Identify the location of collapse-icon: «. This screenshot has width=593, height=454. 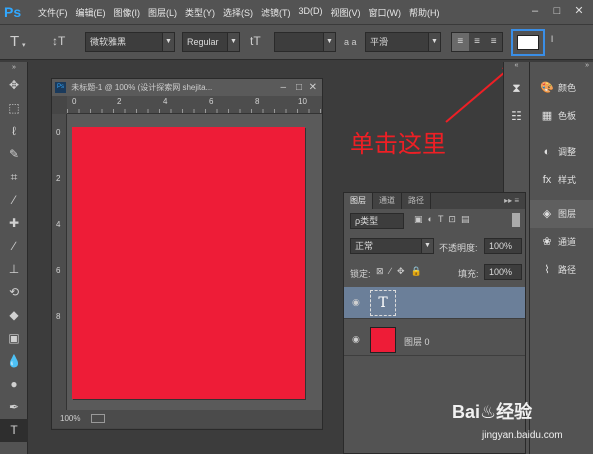
(516, 68).